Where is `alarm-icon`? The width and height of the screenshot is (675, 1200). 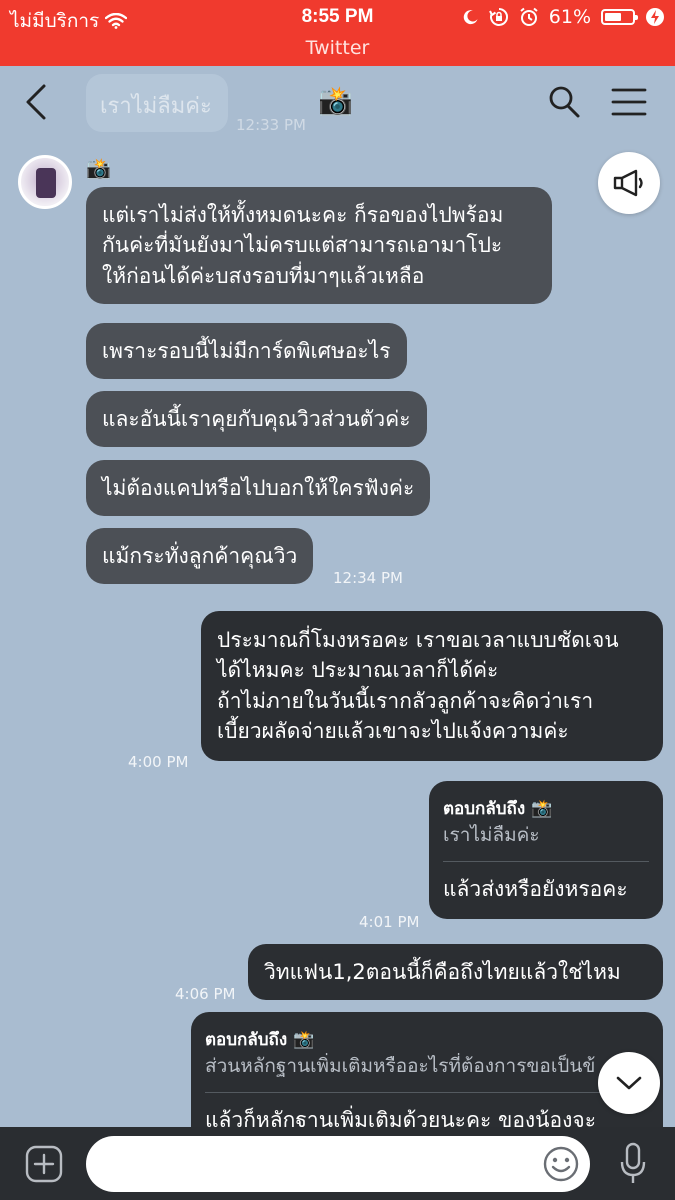 alarm-icon is located at coordinates (529, 16).